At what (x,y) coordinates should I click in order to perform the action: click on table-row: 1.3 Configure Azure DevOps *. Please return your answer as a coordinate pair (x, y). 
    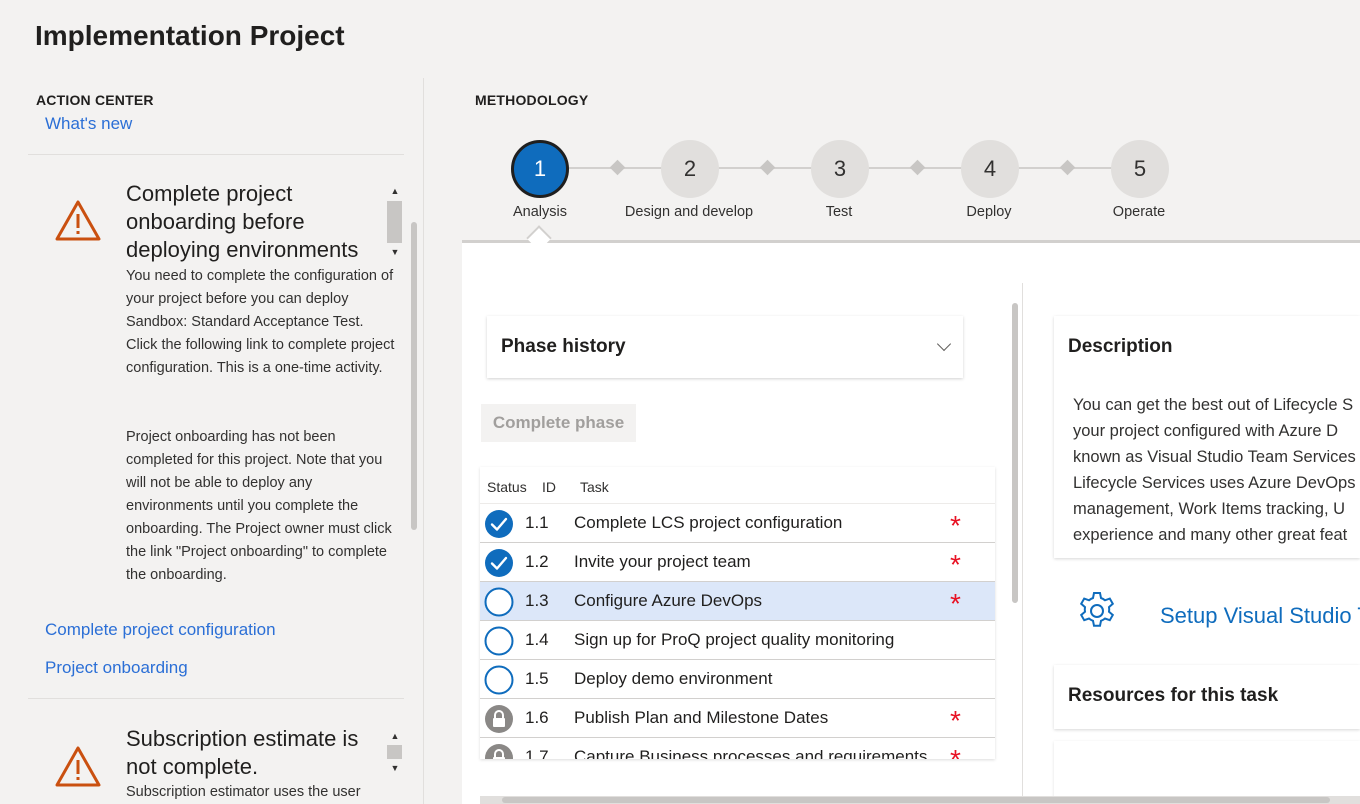
    Looking at the image, I should click on (737, 601).